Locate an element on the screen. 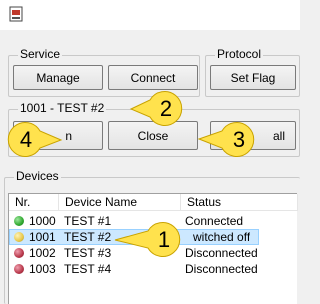 Image resolution: width=320 pixels, height=304 pixels. column-header-nr: Nr. is located at coordinates (34, 202).